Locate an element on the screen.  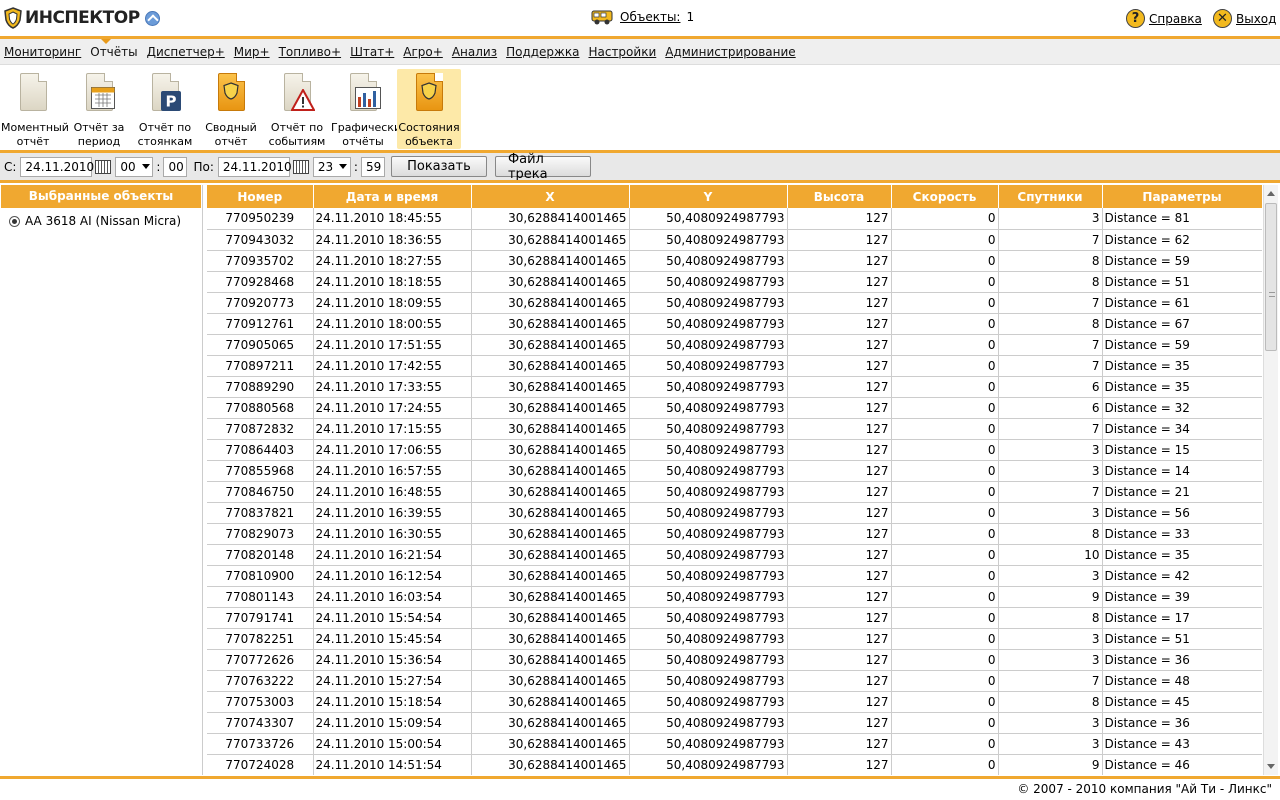
menu-item-administration: Администрирование is located at coordinates (730, 52).